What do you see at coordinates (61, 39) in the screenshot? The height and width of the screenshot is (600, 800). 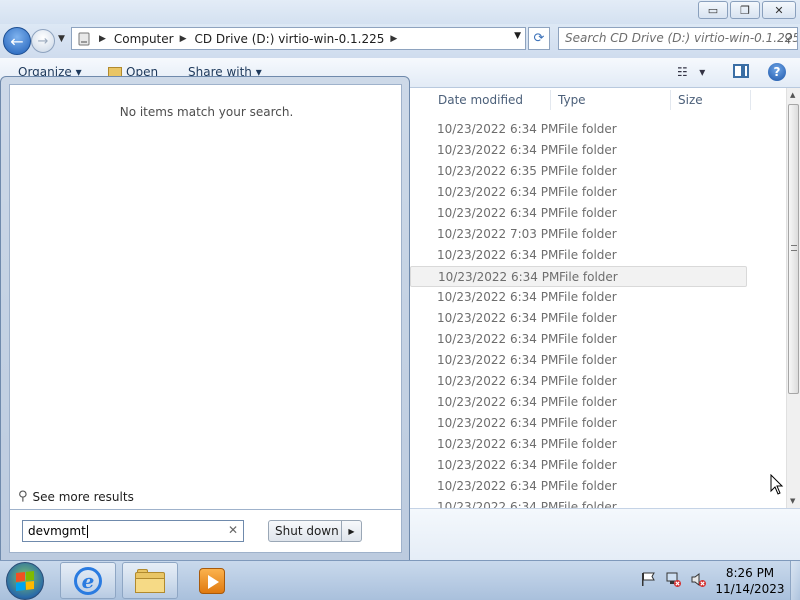 I see `recent-pages-dropdown: ▼` at bounding box center [61, 39].